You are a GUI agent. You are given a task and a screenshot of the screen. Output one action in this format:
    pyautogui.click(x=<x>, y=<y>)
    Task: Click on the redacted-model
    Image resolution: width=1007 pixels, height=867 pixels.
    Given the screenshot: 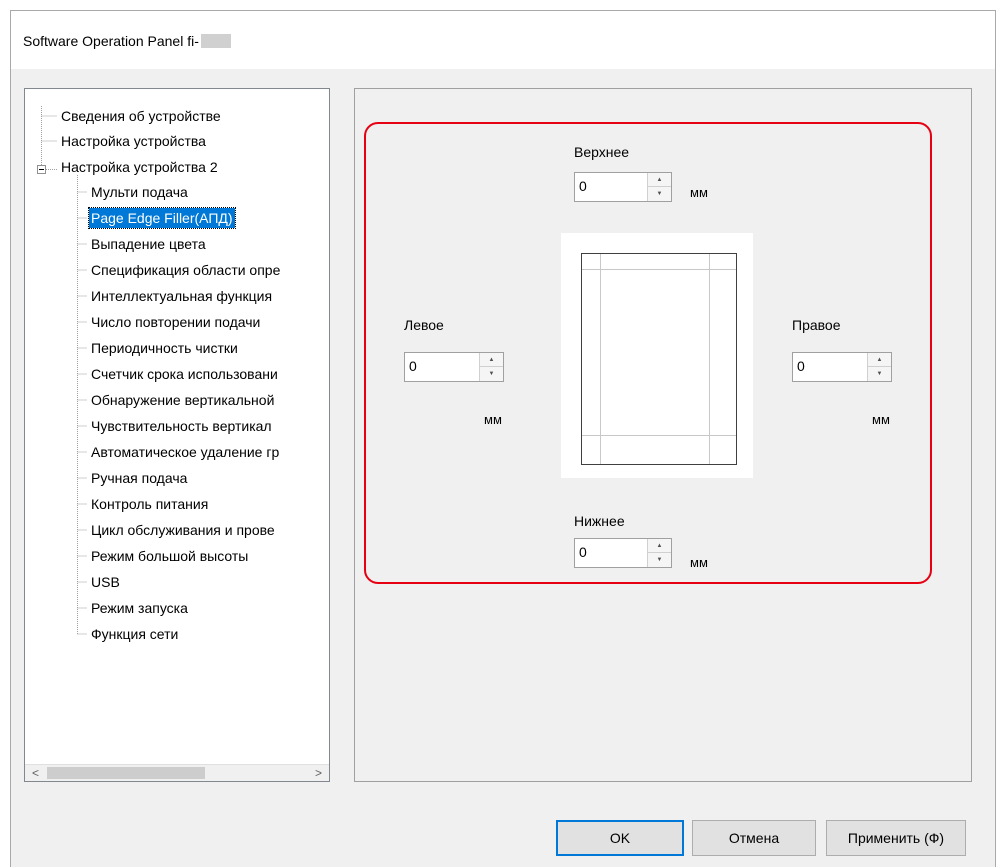 What is the action you would take?
    pyautogui.click(x=215, y=41)
    